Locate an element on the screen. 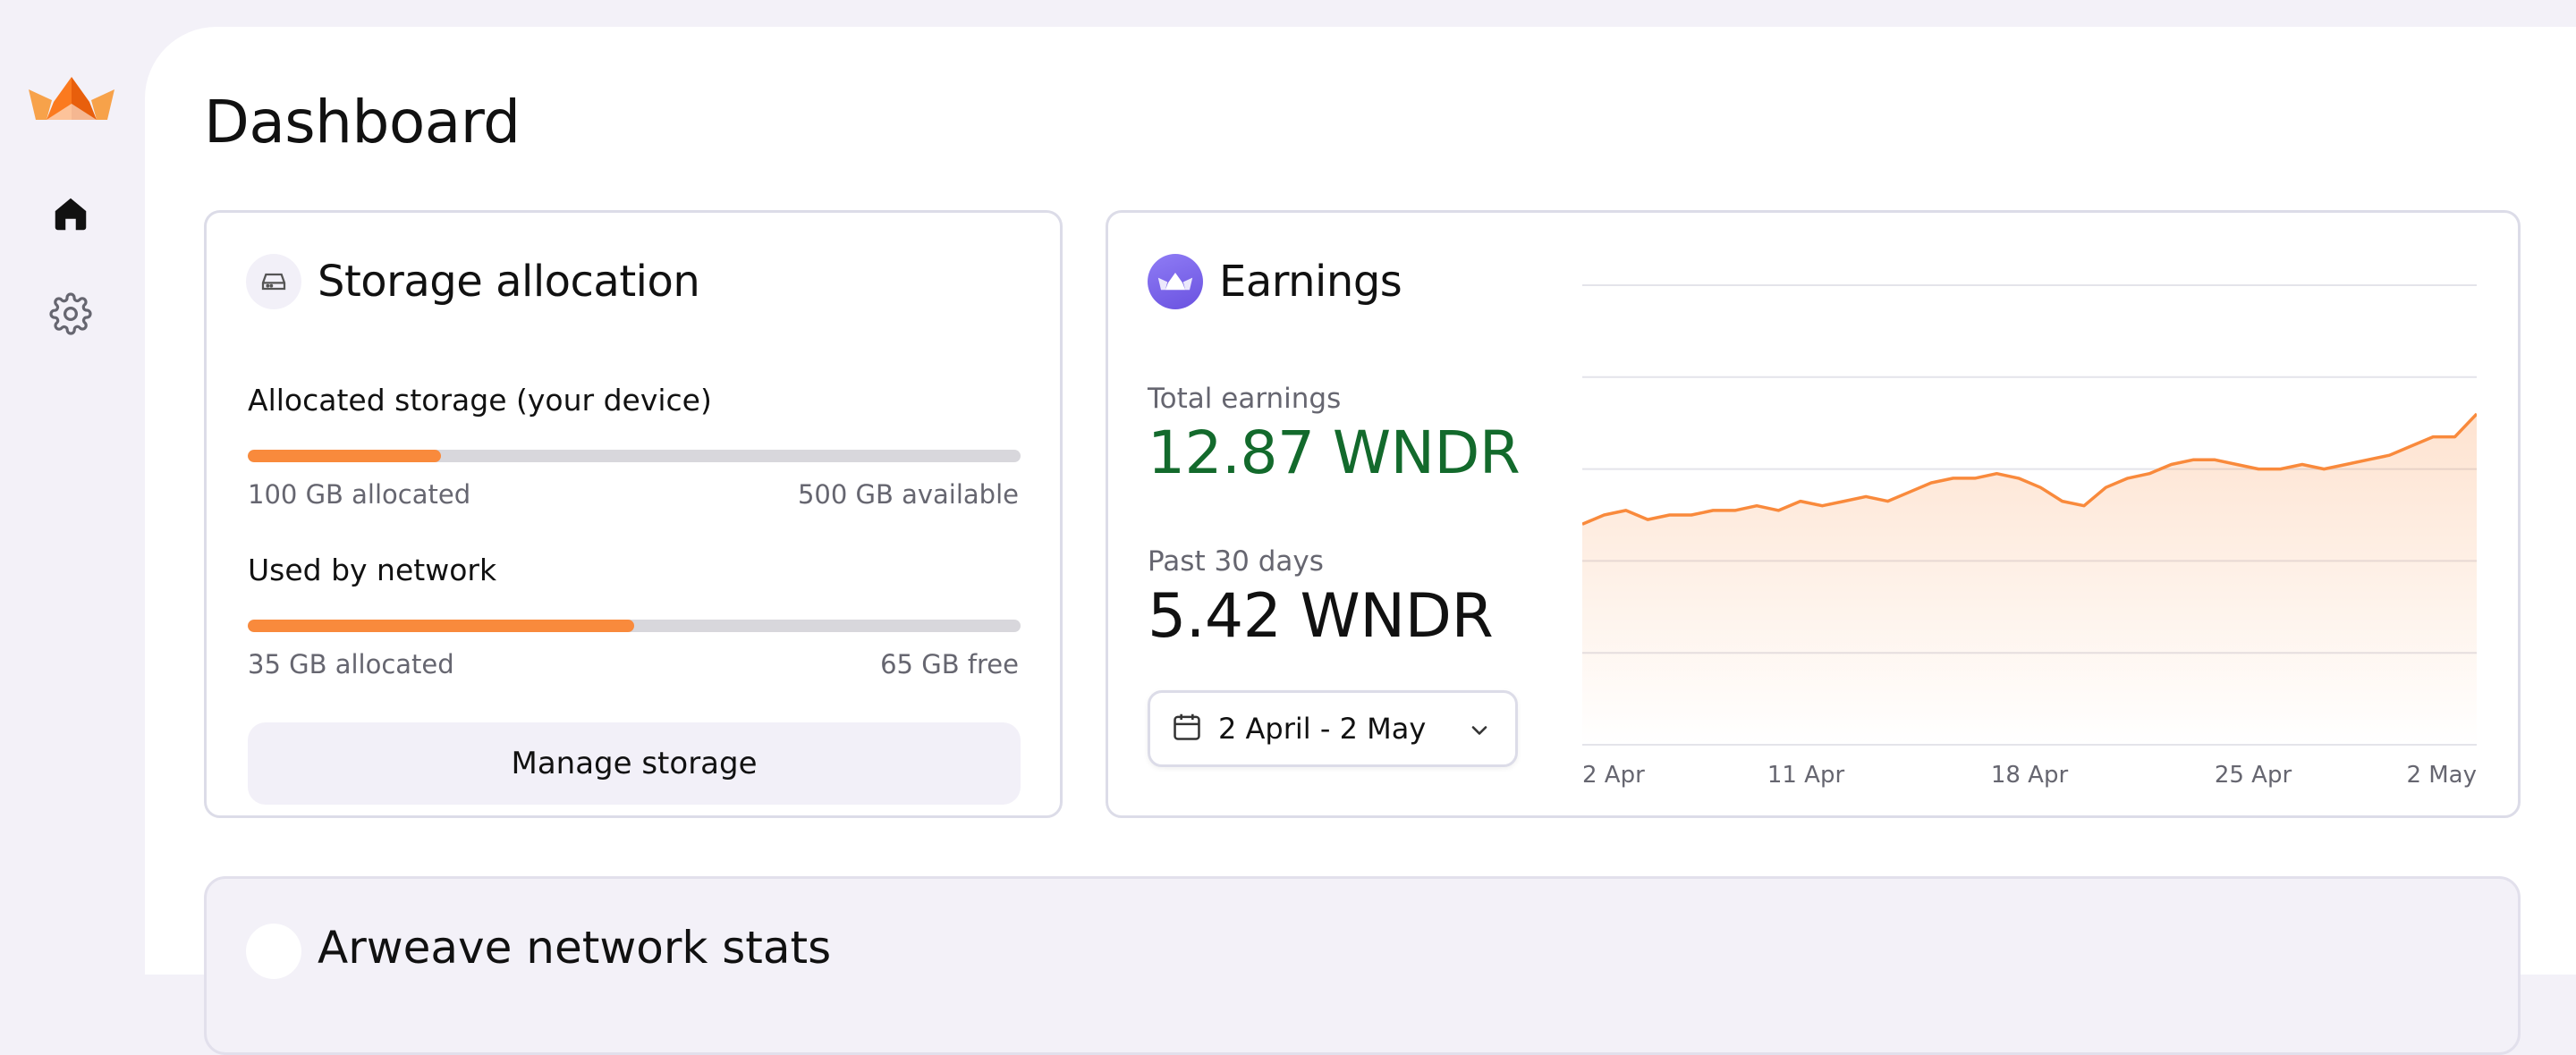  chevron-down-icon is located at coordinates (1479, 732).